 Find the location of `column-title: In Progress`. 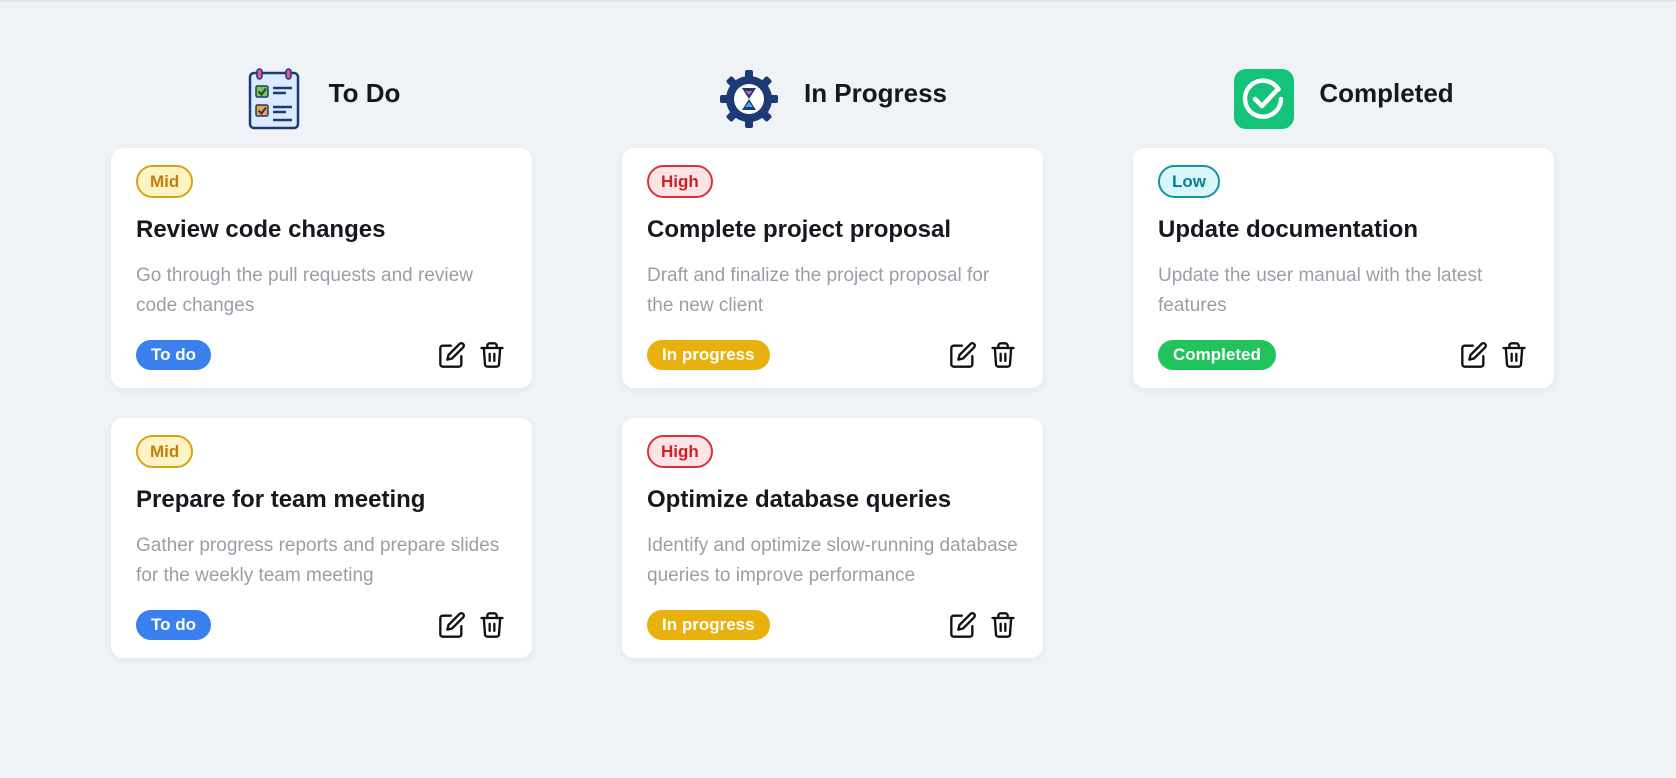

column-title: In Progress is located at coordinates (875, 93).